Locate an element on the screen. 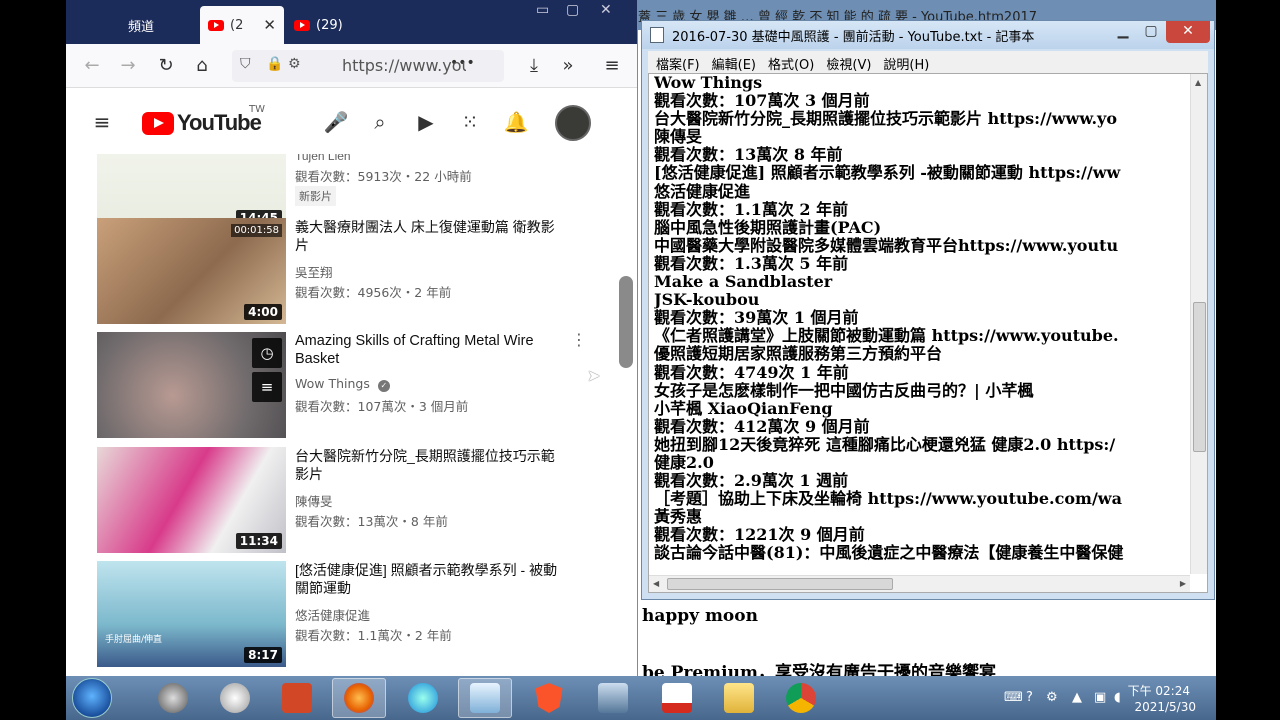  volume-icon: ◖ is located at coordinates (1117, 697).